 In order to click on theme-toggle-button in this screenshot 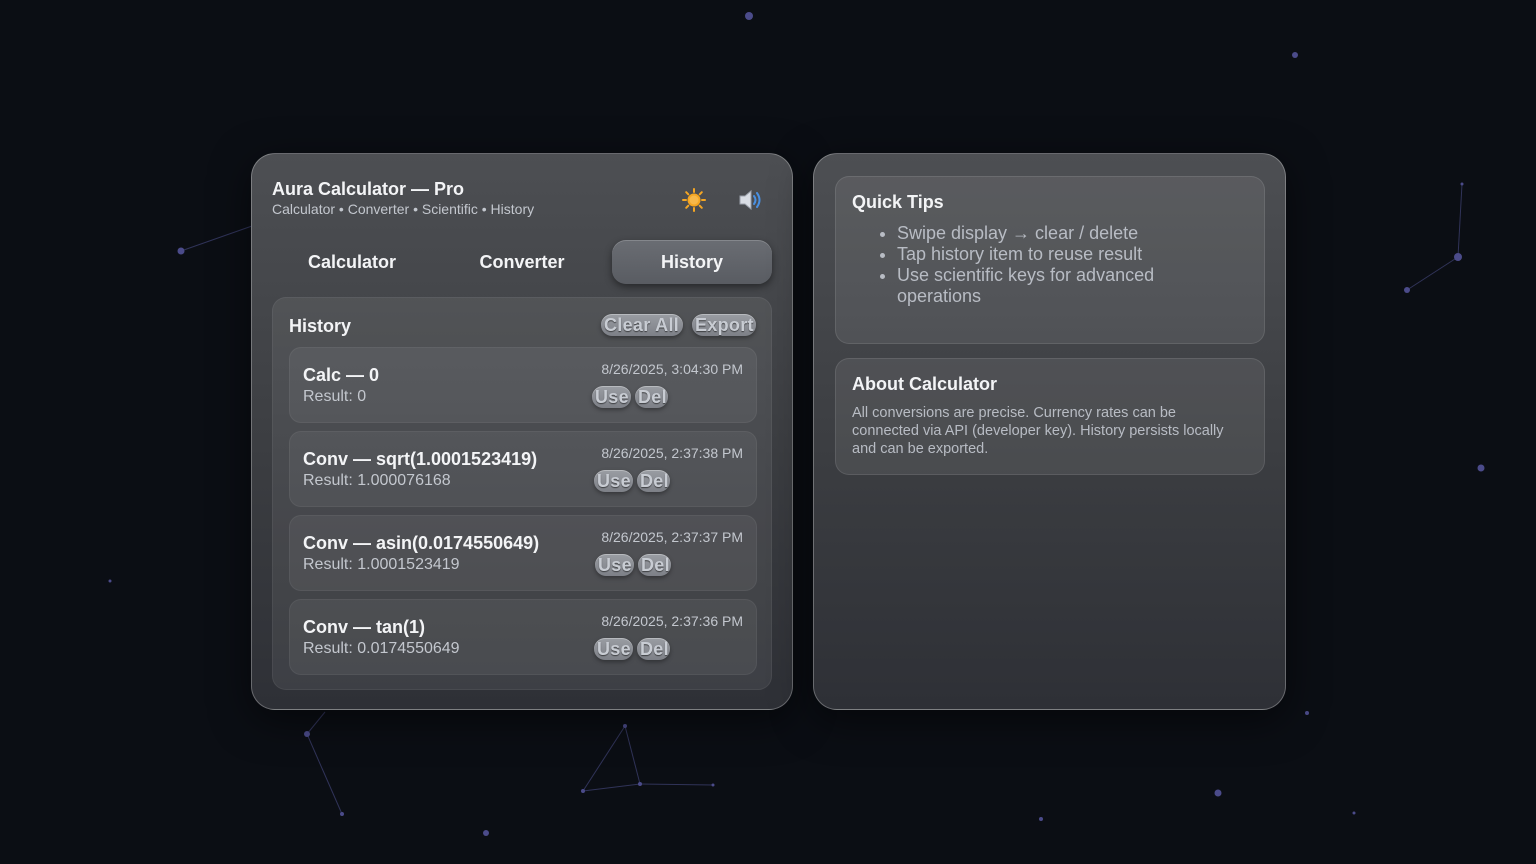, I will do `click(694, 200)`.